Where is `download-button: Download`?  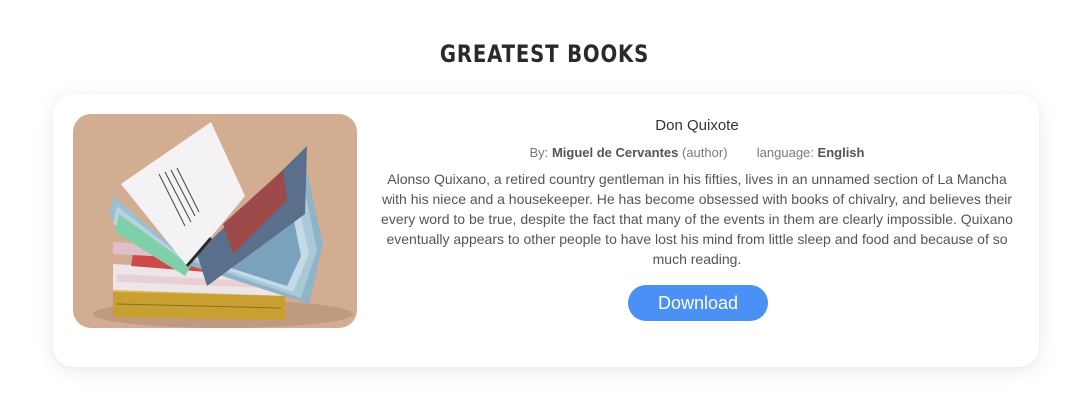 download-button: Download is located at coordinates (698, 303).